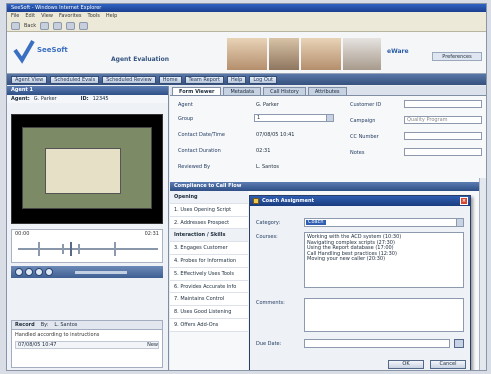 The height and width of the screenshot is (374, 491). What do you see at coordinates (37, 345) in the screenshot?
I see `note-time: 07/08/05 10:47` at bounding box center [37, 345].